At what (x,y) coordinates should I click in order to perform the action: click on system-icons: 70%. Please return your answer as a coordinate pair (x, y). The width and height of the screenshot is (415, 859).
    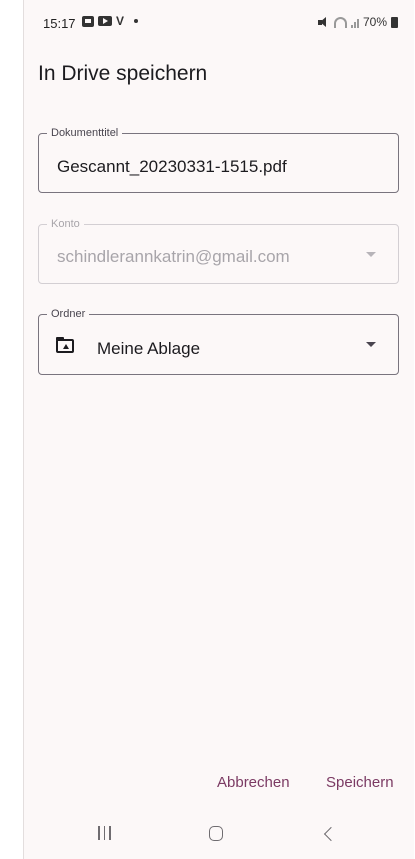
    Looking at the image, I should click on (357, 22).